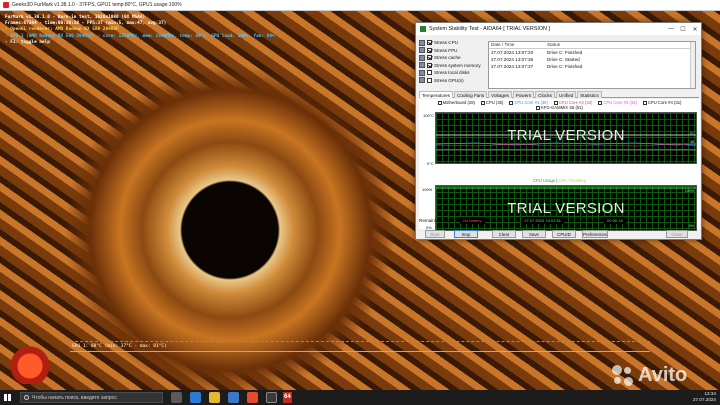  What do you see at coordinates (566, 135) in the screenshot?
I see `trial-watermark-temp: TRIAL VERSION` at bounding box center [566, 135].